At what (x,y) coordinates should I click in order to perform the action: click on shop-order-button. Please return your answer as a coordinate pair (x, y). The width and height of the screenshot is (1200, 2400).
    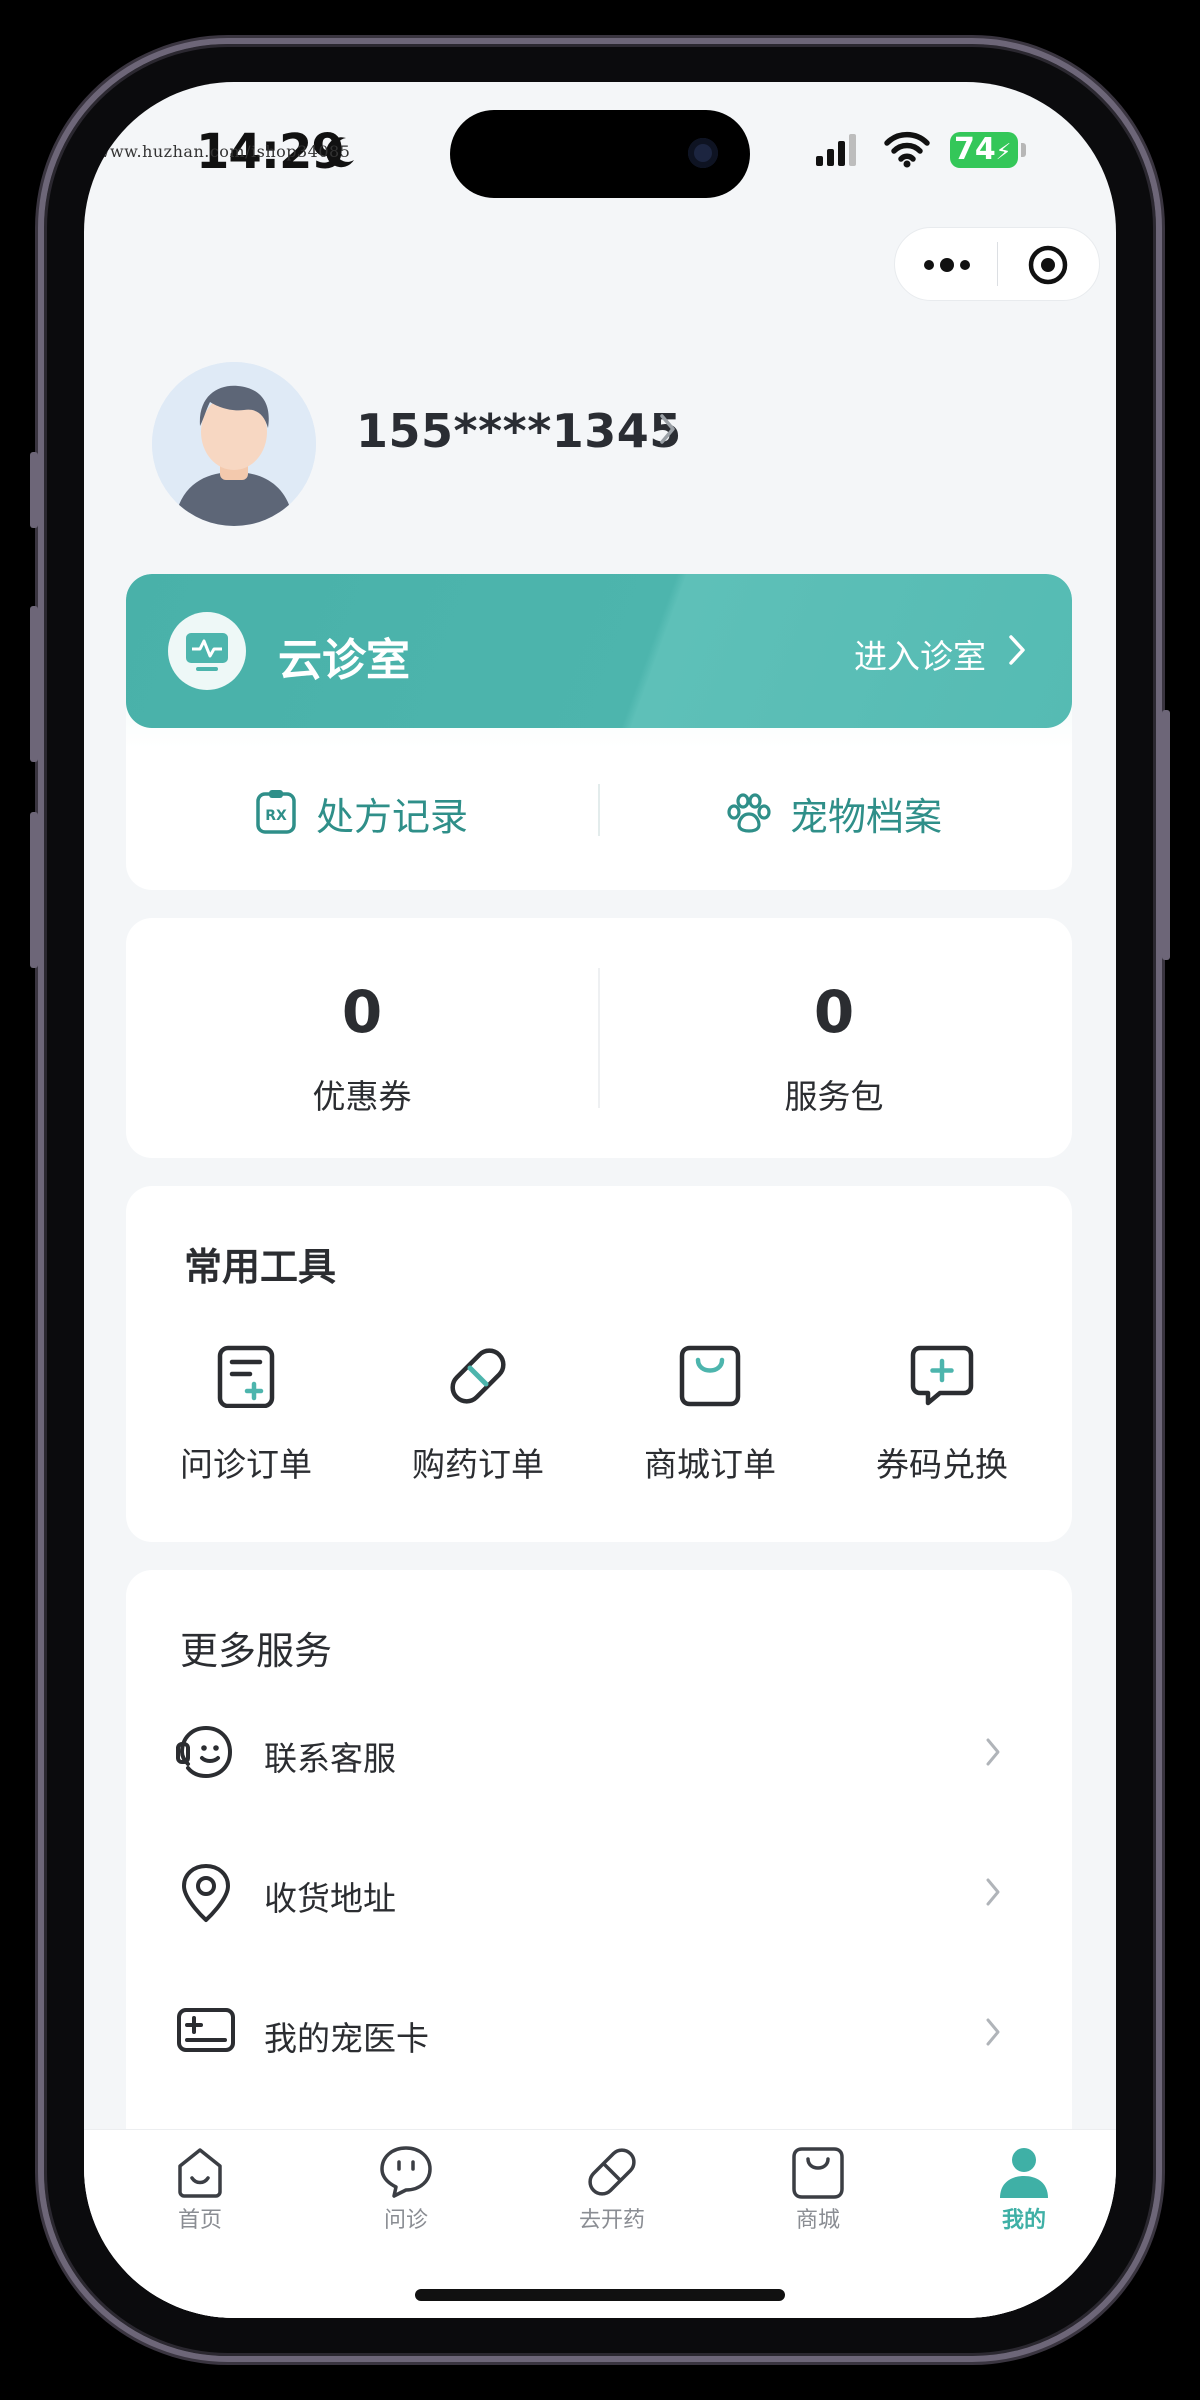
    Looking at the image, I should click on (710, 1376).